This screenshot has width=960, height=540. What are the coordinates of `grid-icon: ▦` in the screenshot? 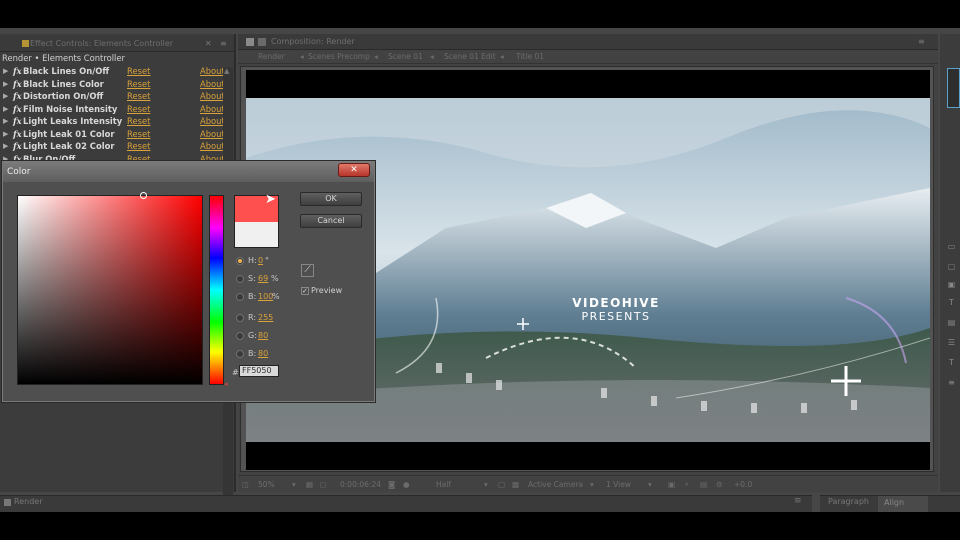 It's located at (309, 485).